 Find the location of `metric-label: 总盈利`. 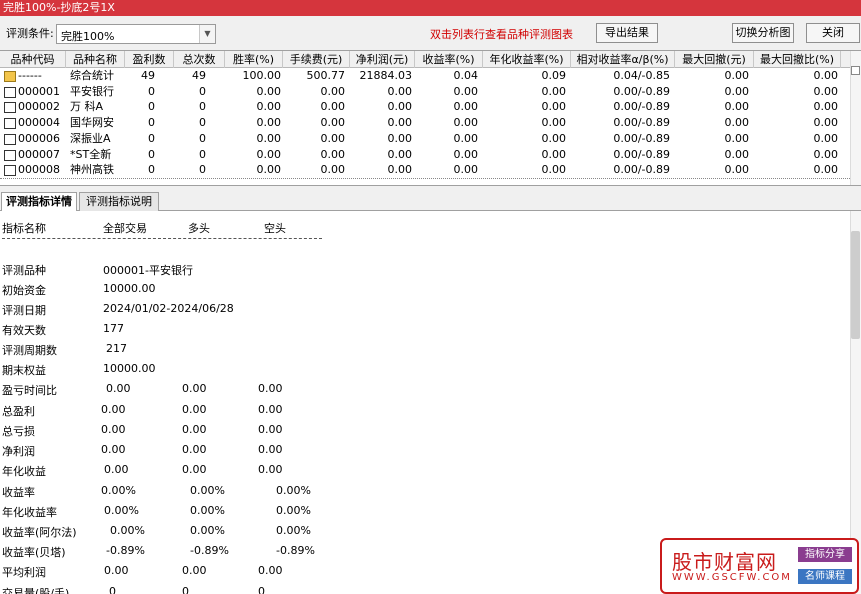

metric-label: 总盈利 is located at coordinates (18, 411).